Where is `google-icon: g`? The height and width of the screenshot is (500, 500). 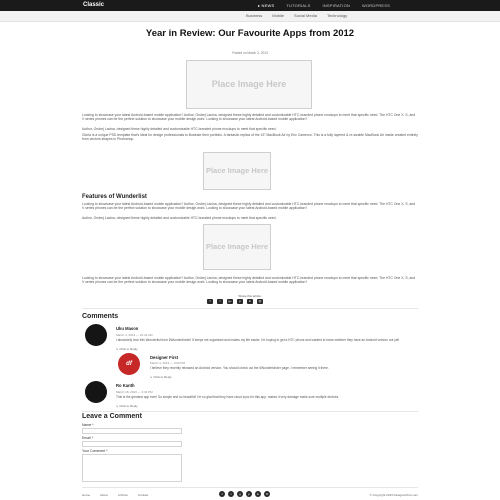
google-icon: g is located at coordinates (240, 494).